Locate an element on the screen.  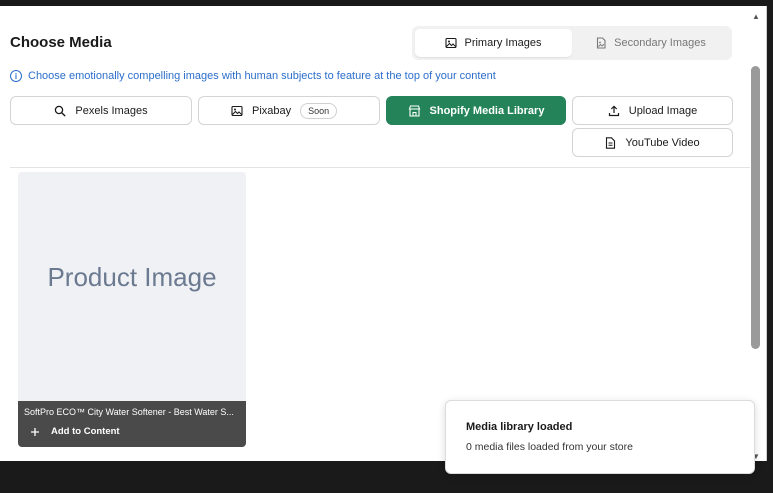
shopify-media-library-label: Shopify Media Library is located at coordinates (487, 110).